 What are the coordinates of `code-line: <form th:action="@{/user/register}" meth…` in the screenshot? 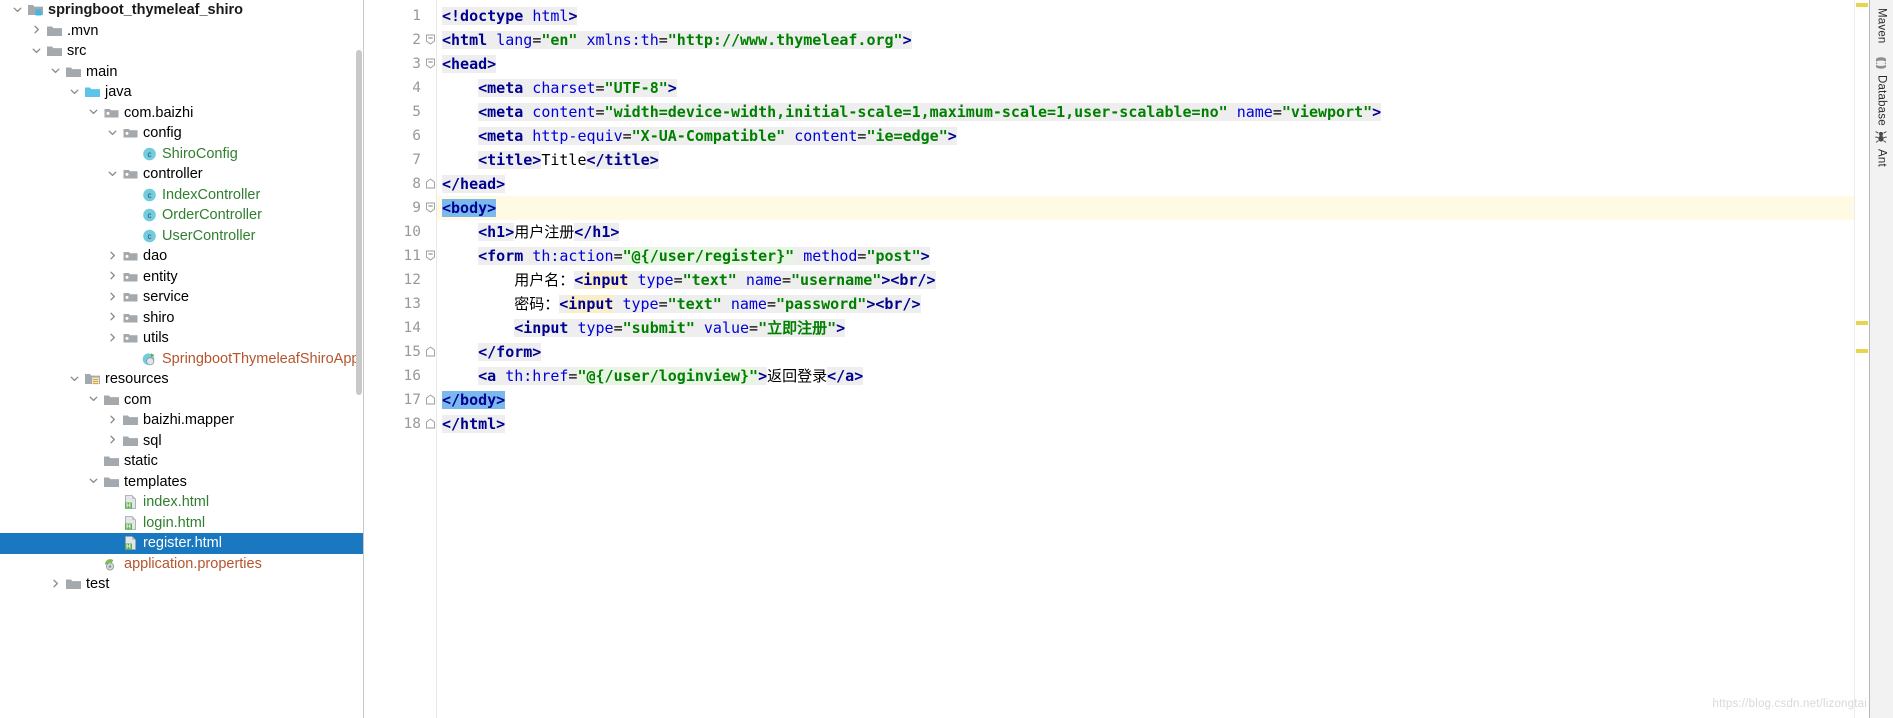 It's located at (704, 256).